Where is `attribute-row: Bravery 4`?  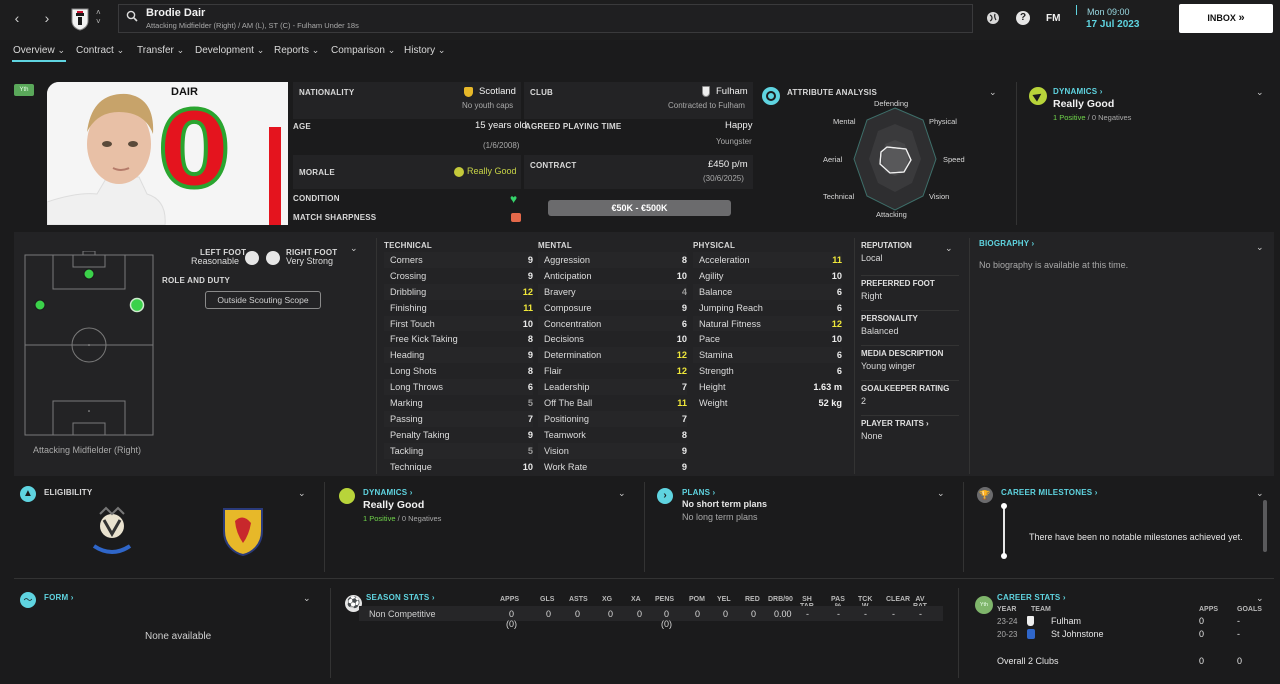 attribute-row: Bravery 4 is located at coordinates (612, 291).